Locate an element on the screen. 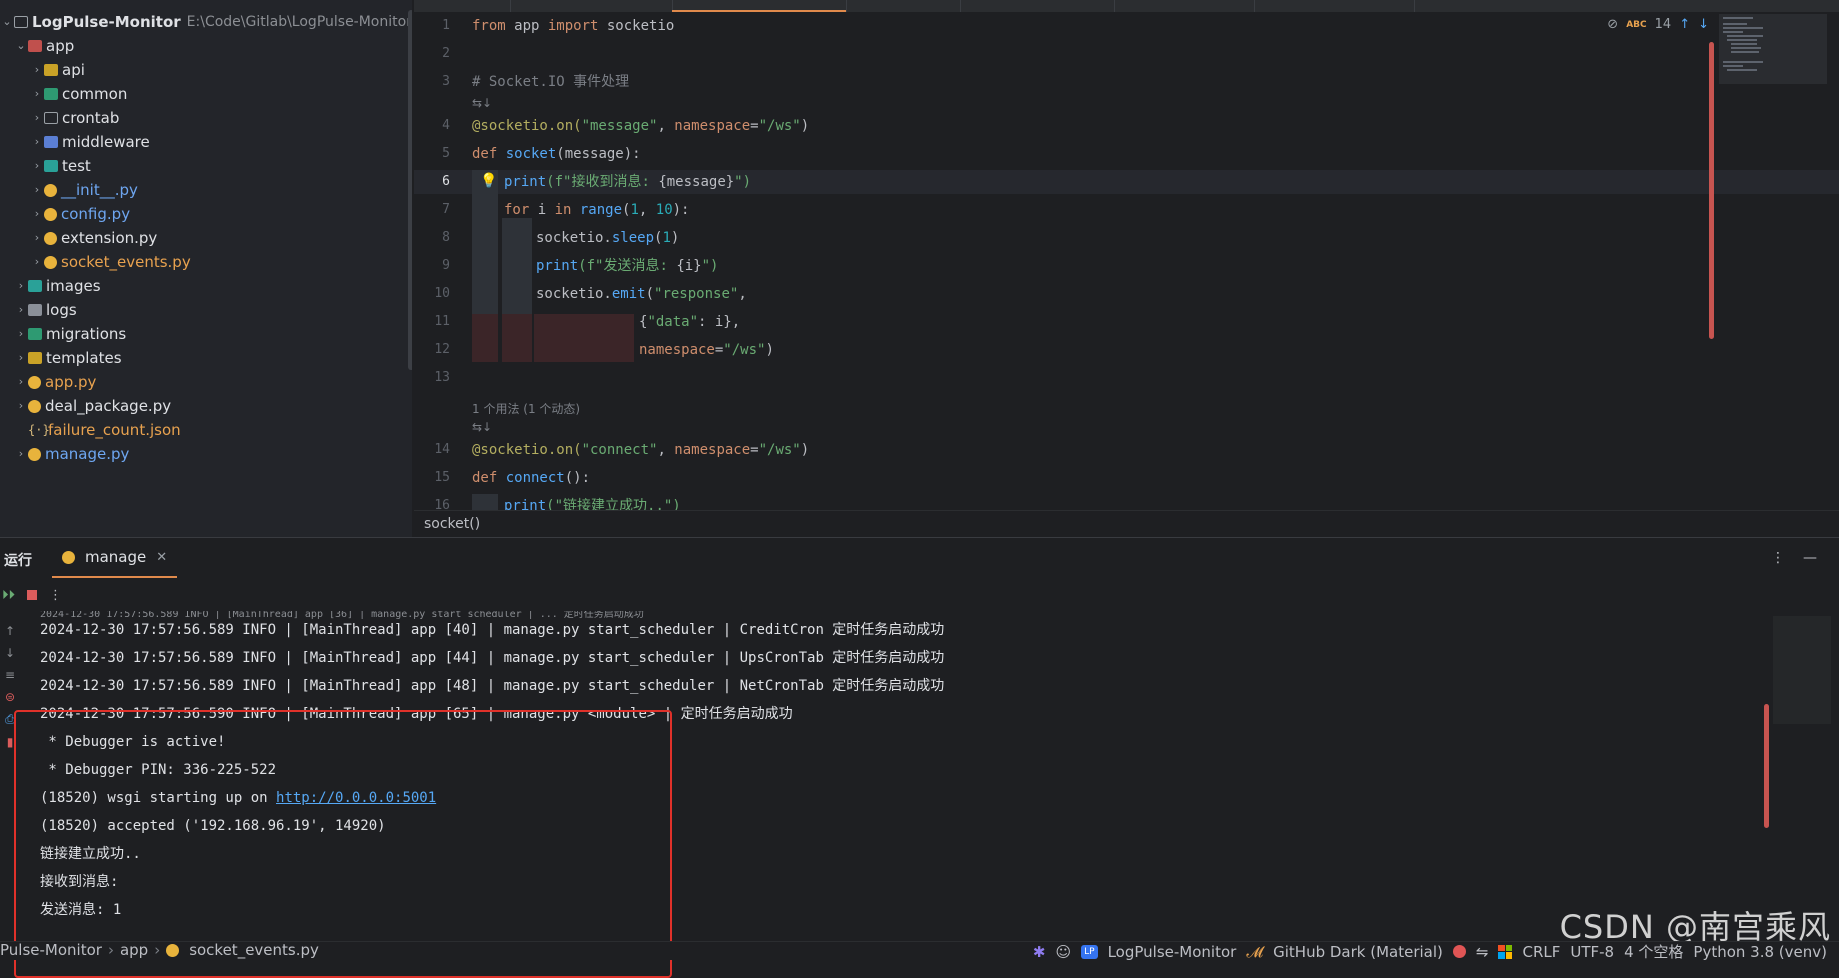 This screenshot has width=1839, height=978. editor-breadcrumb-bar: socket() is located at coordinates (1126, 523).